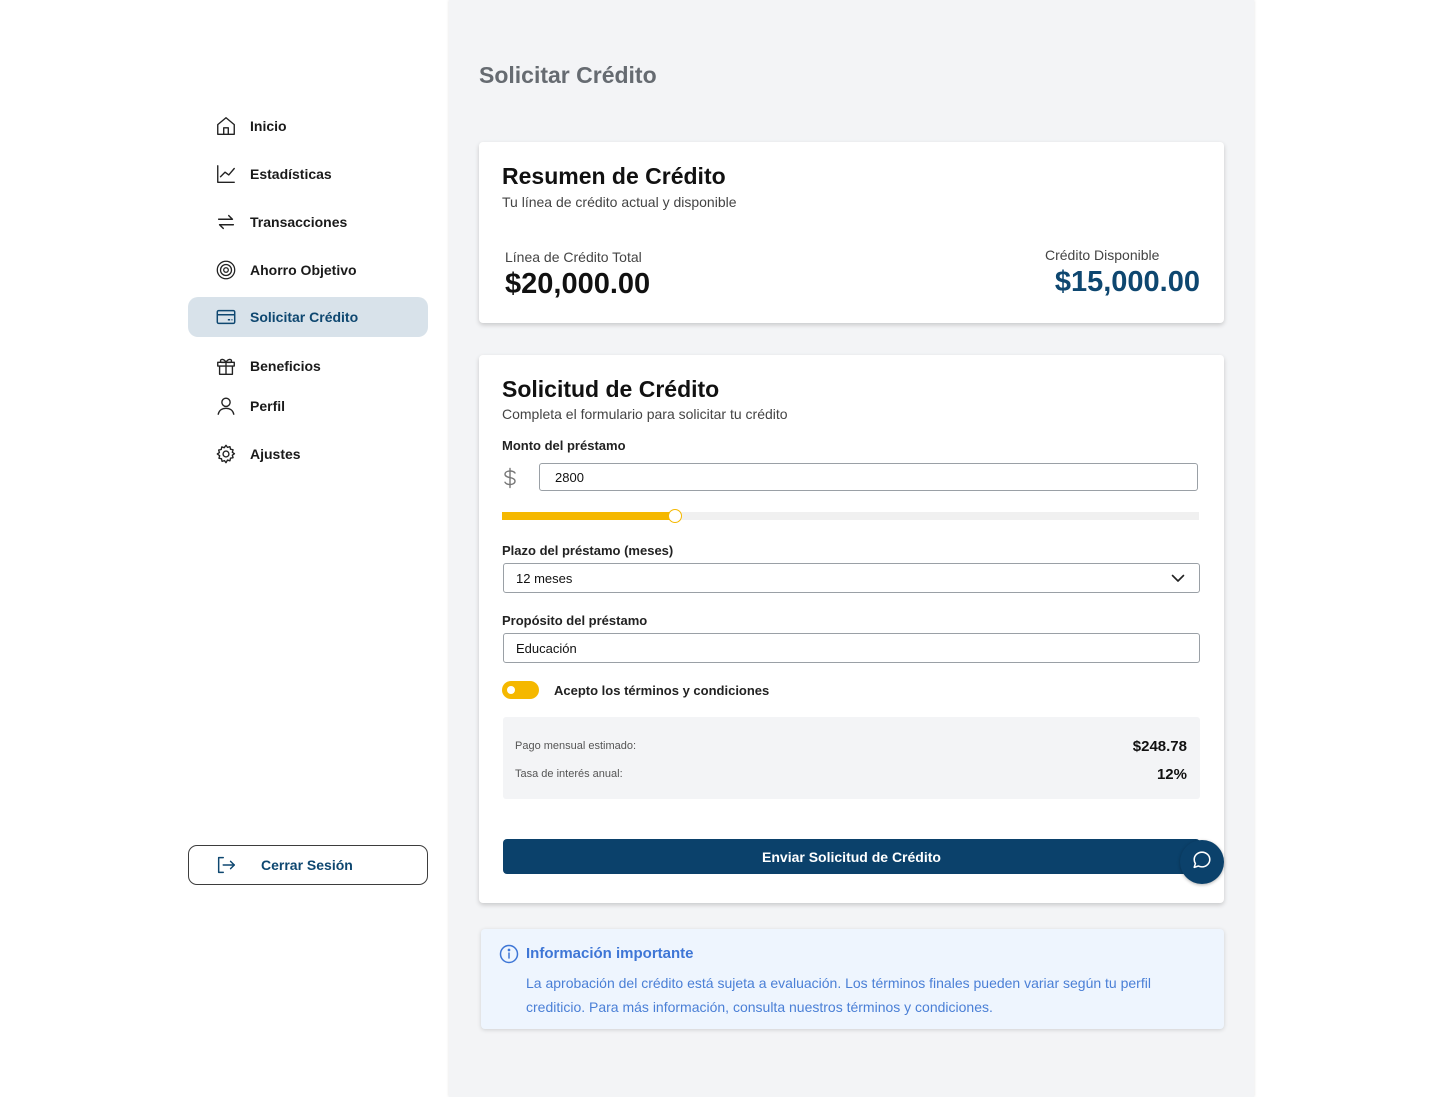  I want to click on monthly-payment-value: $248.78, so click(1159, 746).